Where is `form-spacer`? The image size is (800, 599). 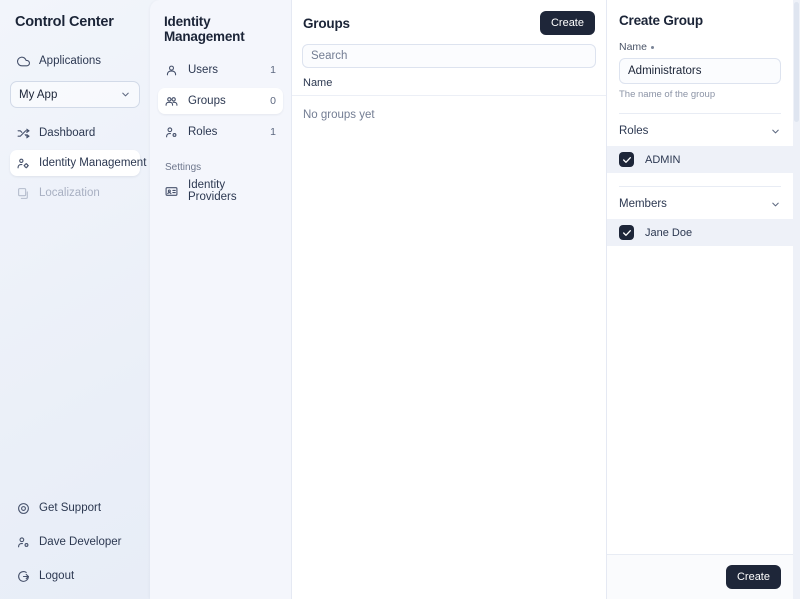
form-spacer is located at coordinates (700, 257).